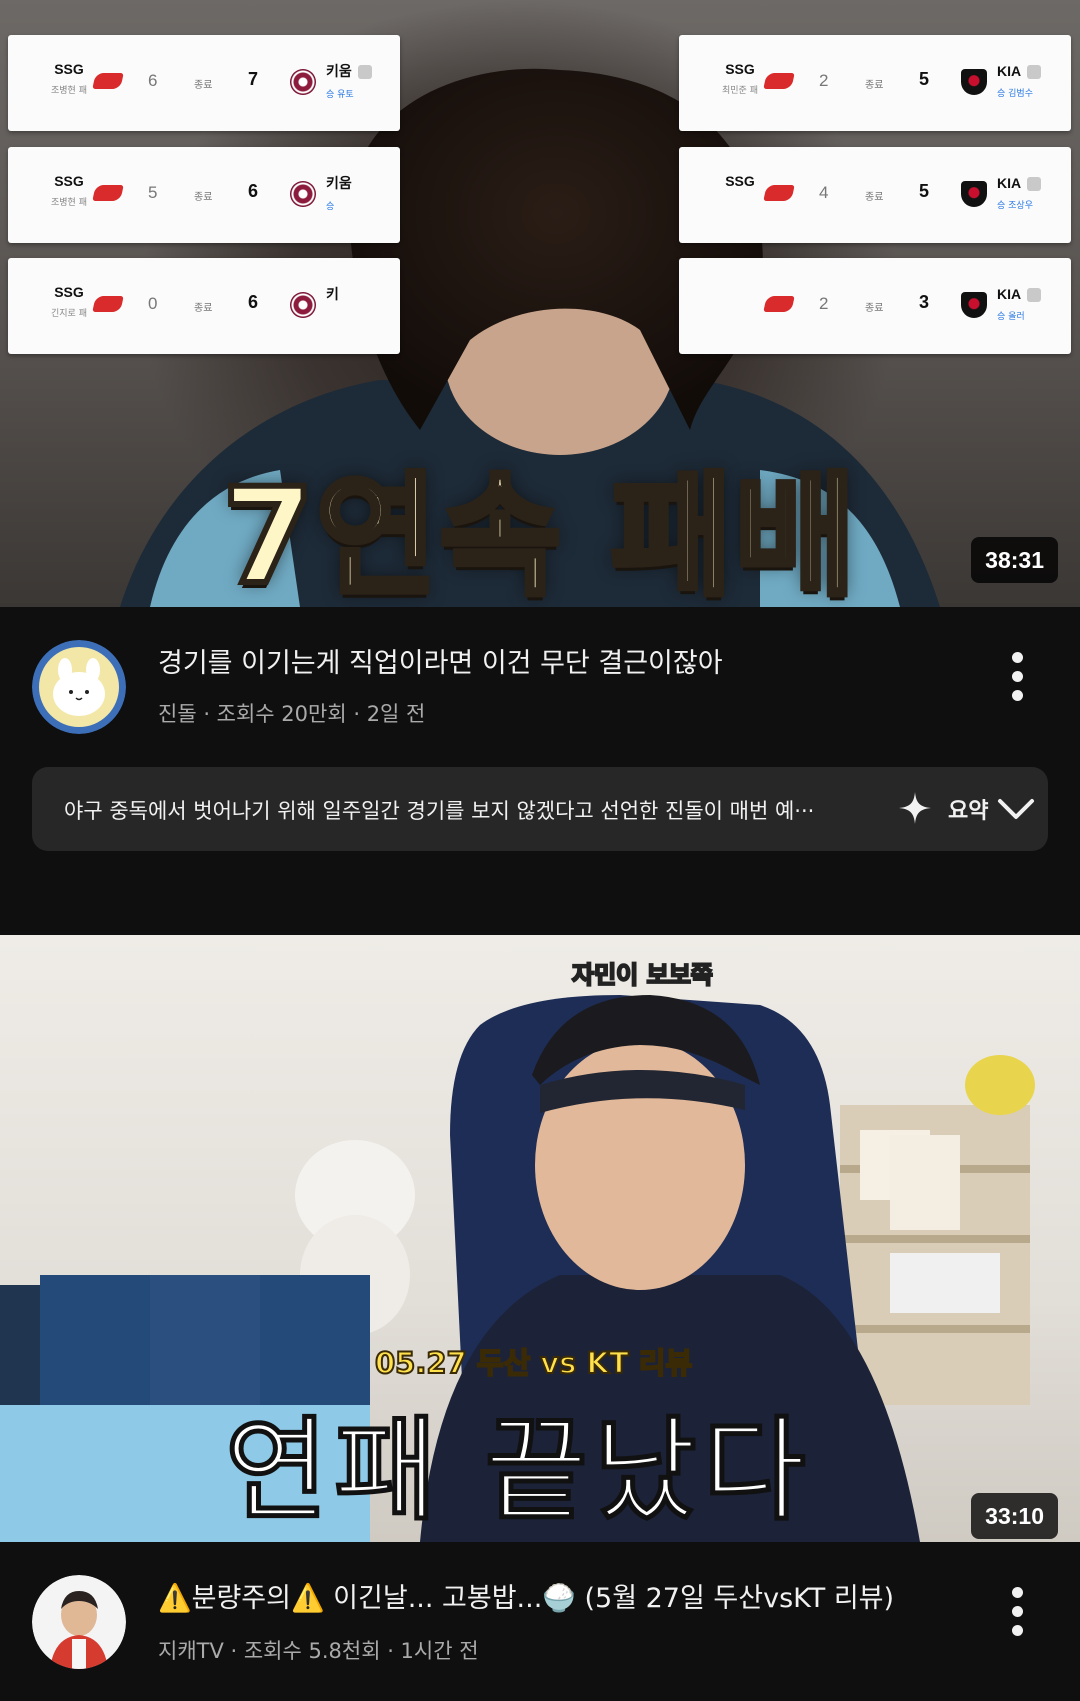 Image resolution: width=1080 pixels, height=1701 pixels. What do you see at coordinates (291, 713) in the screenshot?
I see `channel-meta-line: 진돌 · 조회수 20만회 · 2일 전` at bounding box center [291, 713].